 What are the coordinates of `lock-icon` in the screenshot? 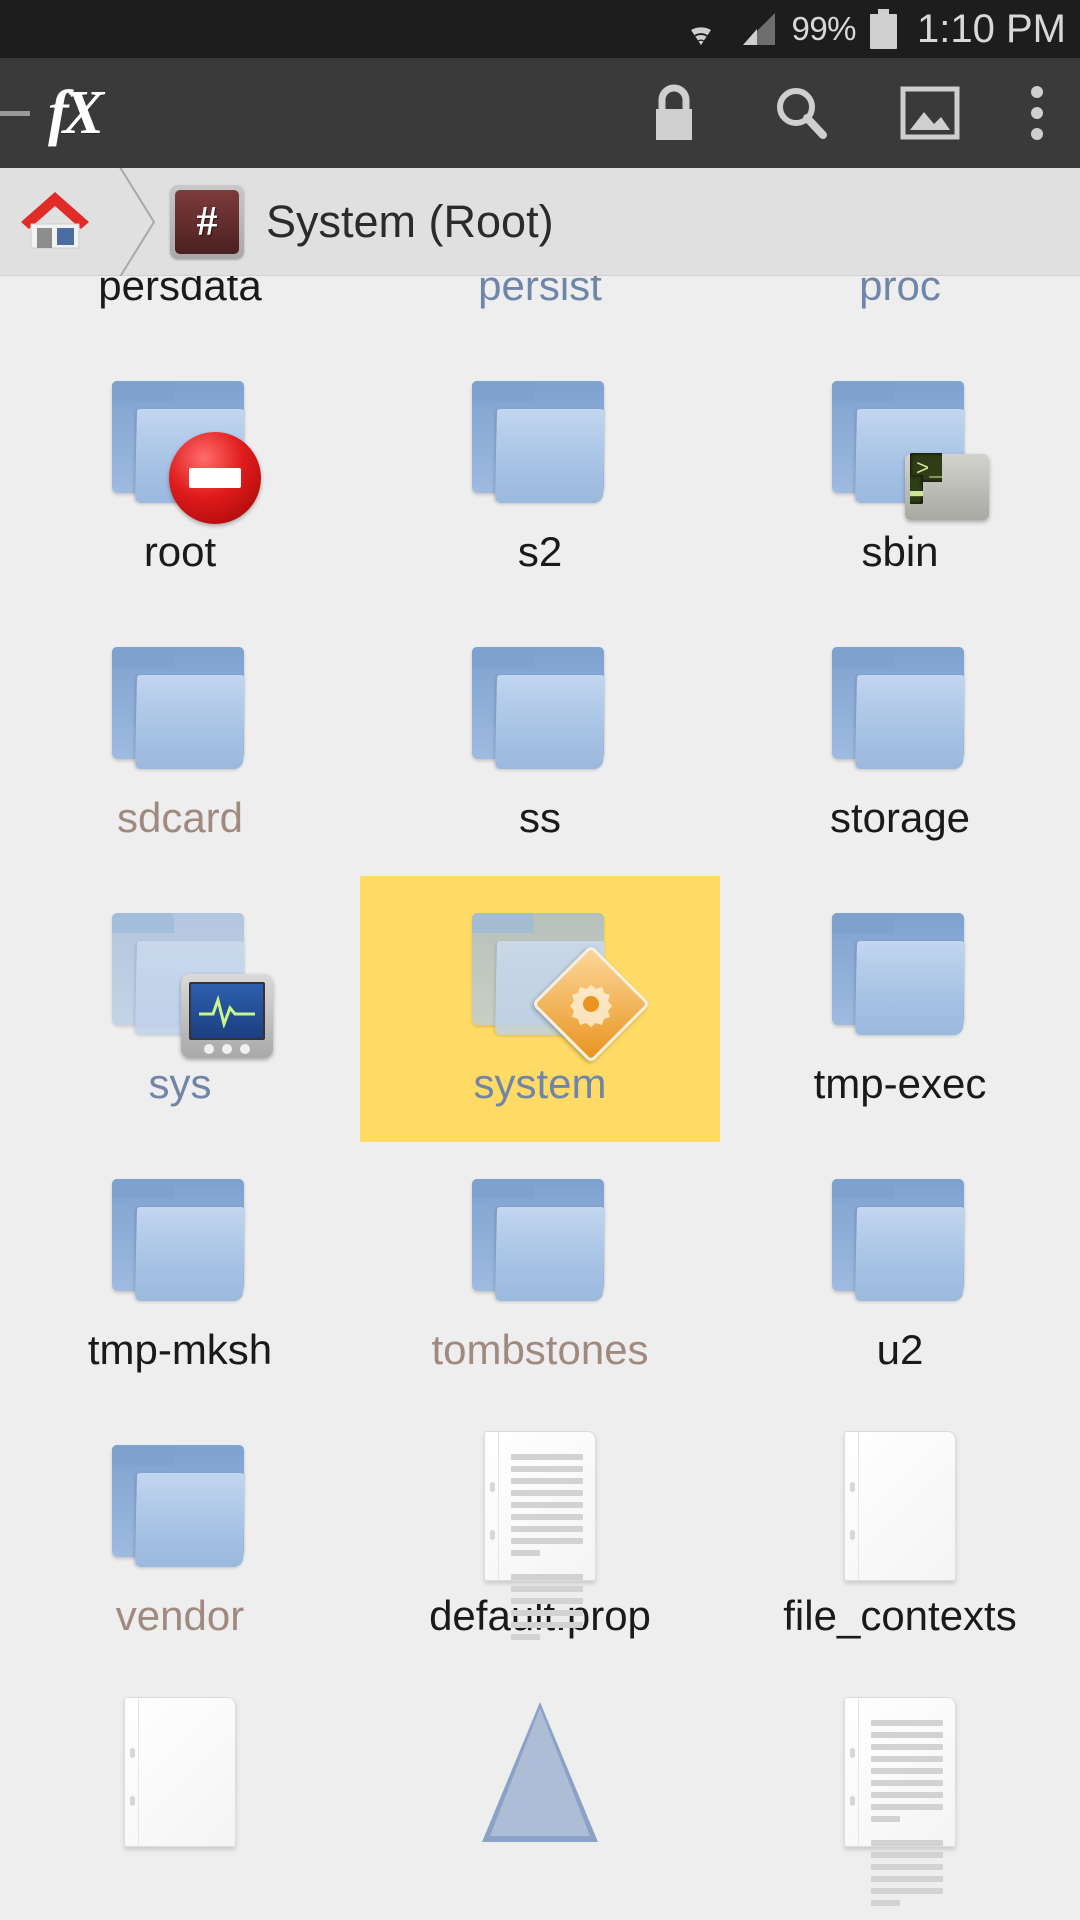 It's located at (674, 113).